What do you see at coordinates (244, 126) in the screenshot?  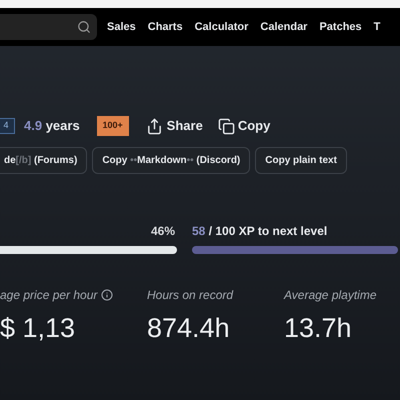 I see `copy-button: Copy` at bounding box center [244, 126].